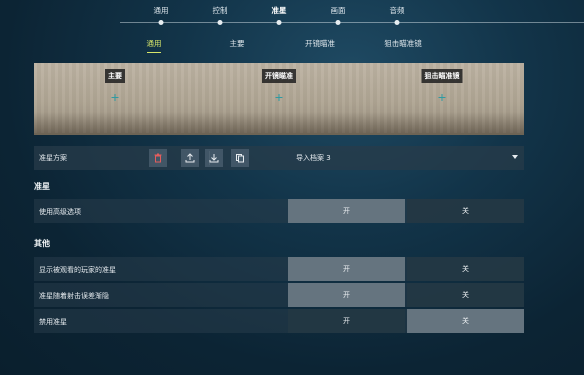 Image resolution: width=584 pixels, height=375 pixels. What do you see at coordinates (442, 97) in the screenshot?
I see `crosshair-sniper-icon` at bounding box center [442, 97].